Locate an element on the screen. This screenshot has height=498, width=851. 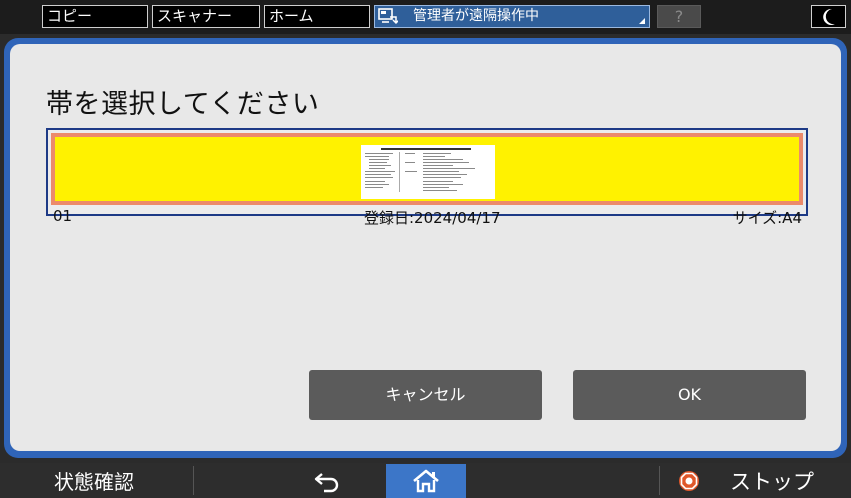
band-preview is located at coordinates (427, 169).